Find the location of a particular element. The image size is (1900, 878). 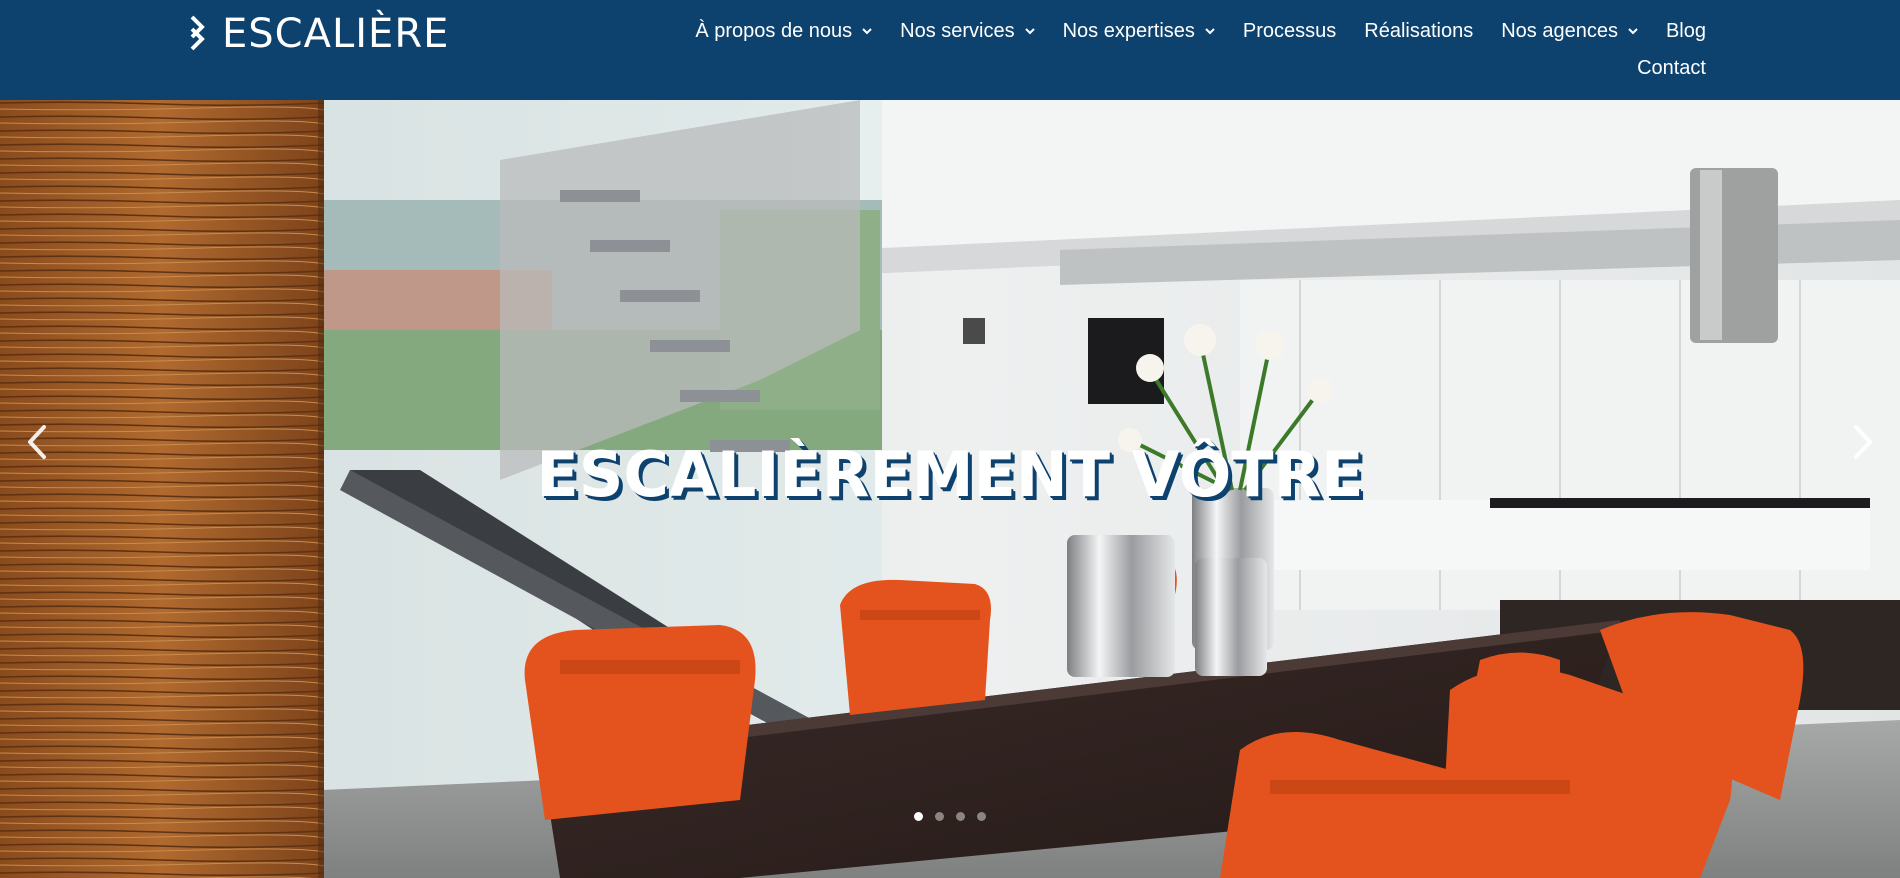

nav-item-label: Blog is located at coordinates (1685, 31).